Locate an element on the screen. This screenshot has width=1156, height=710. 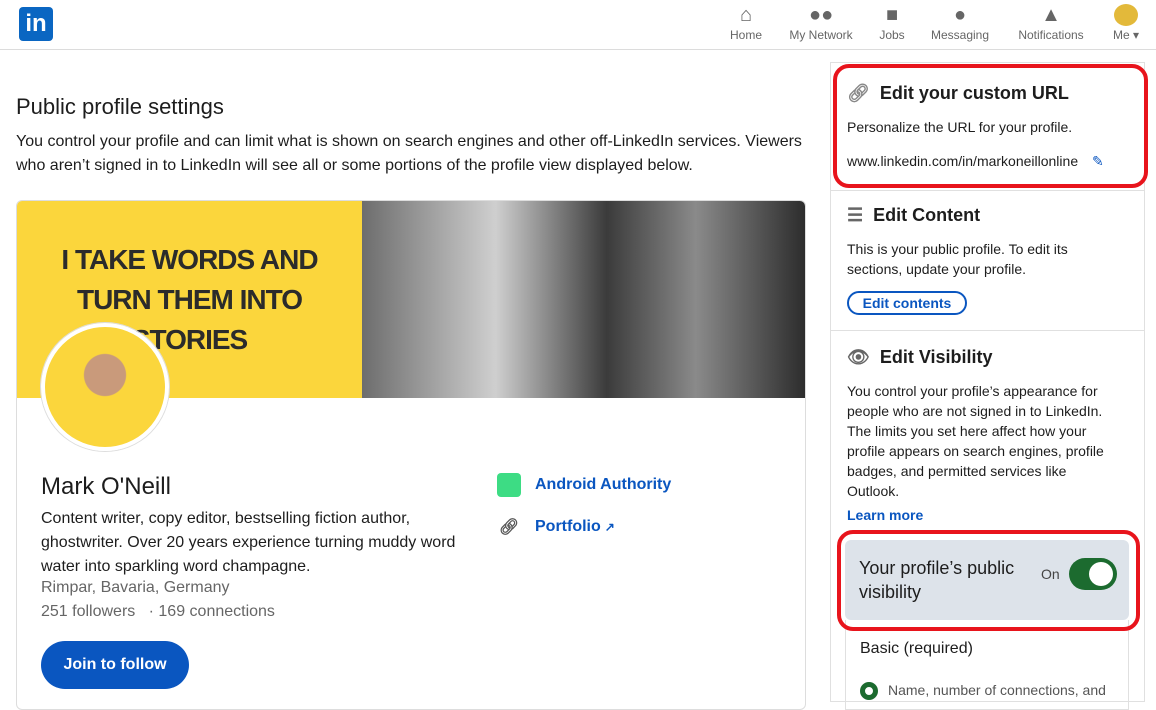
link-portfolio: 🔗︎ Portfolio ↗ is located at coordinates (556, 527).